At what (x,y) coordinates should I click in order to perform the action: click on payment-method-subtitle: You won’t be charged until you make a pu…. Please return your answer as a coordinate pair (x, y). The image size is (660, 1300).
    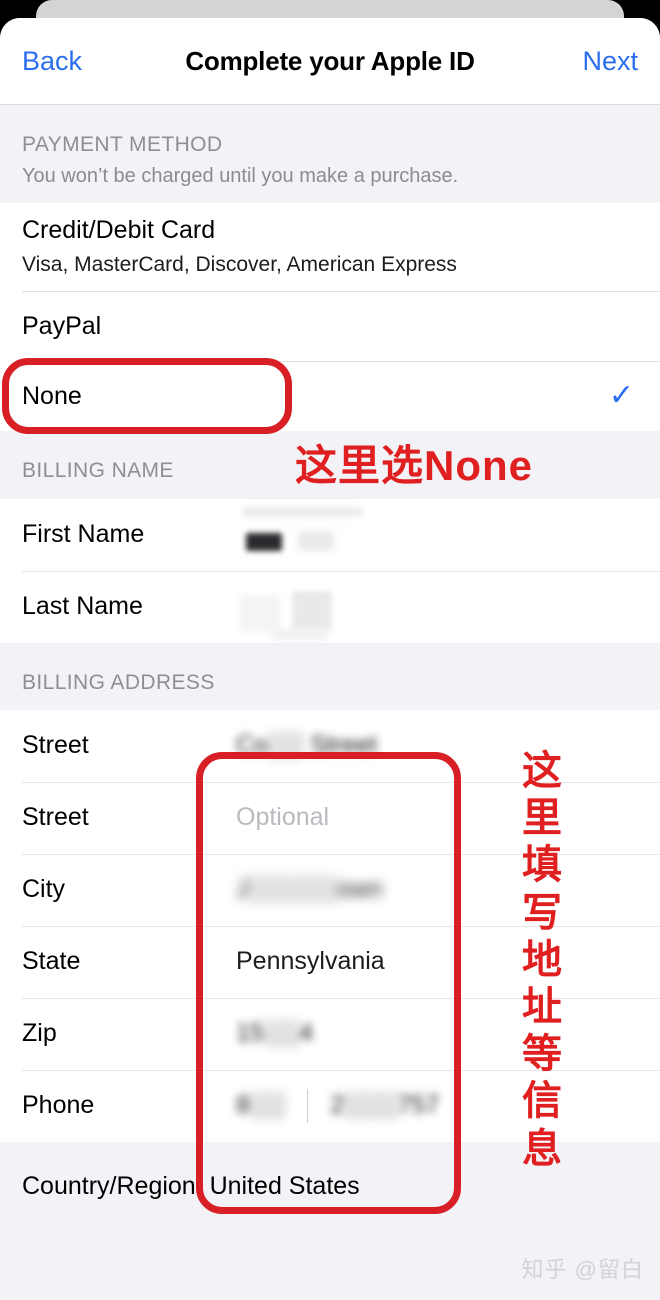
    Looking at the image, I should click on (240, 176).